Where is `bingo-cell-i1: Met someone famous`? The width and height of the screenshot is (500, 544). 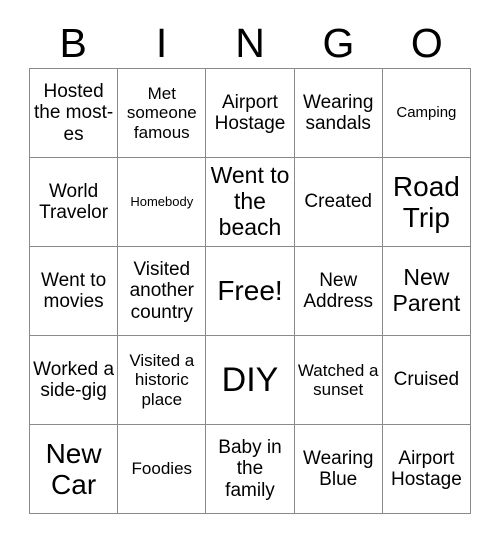
bingo-cell-i1: Met someone famous is located at coordinates (162, 113).